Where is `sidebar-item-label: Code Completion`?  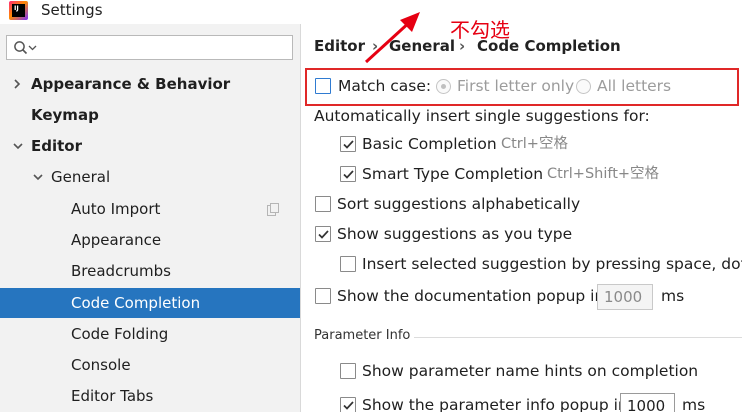 sidebar-item-label: Code Completion is located at coordinates (136, 303).